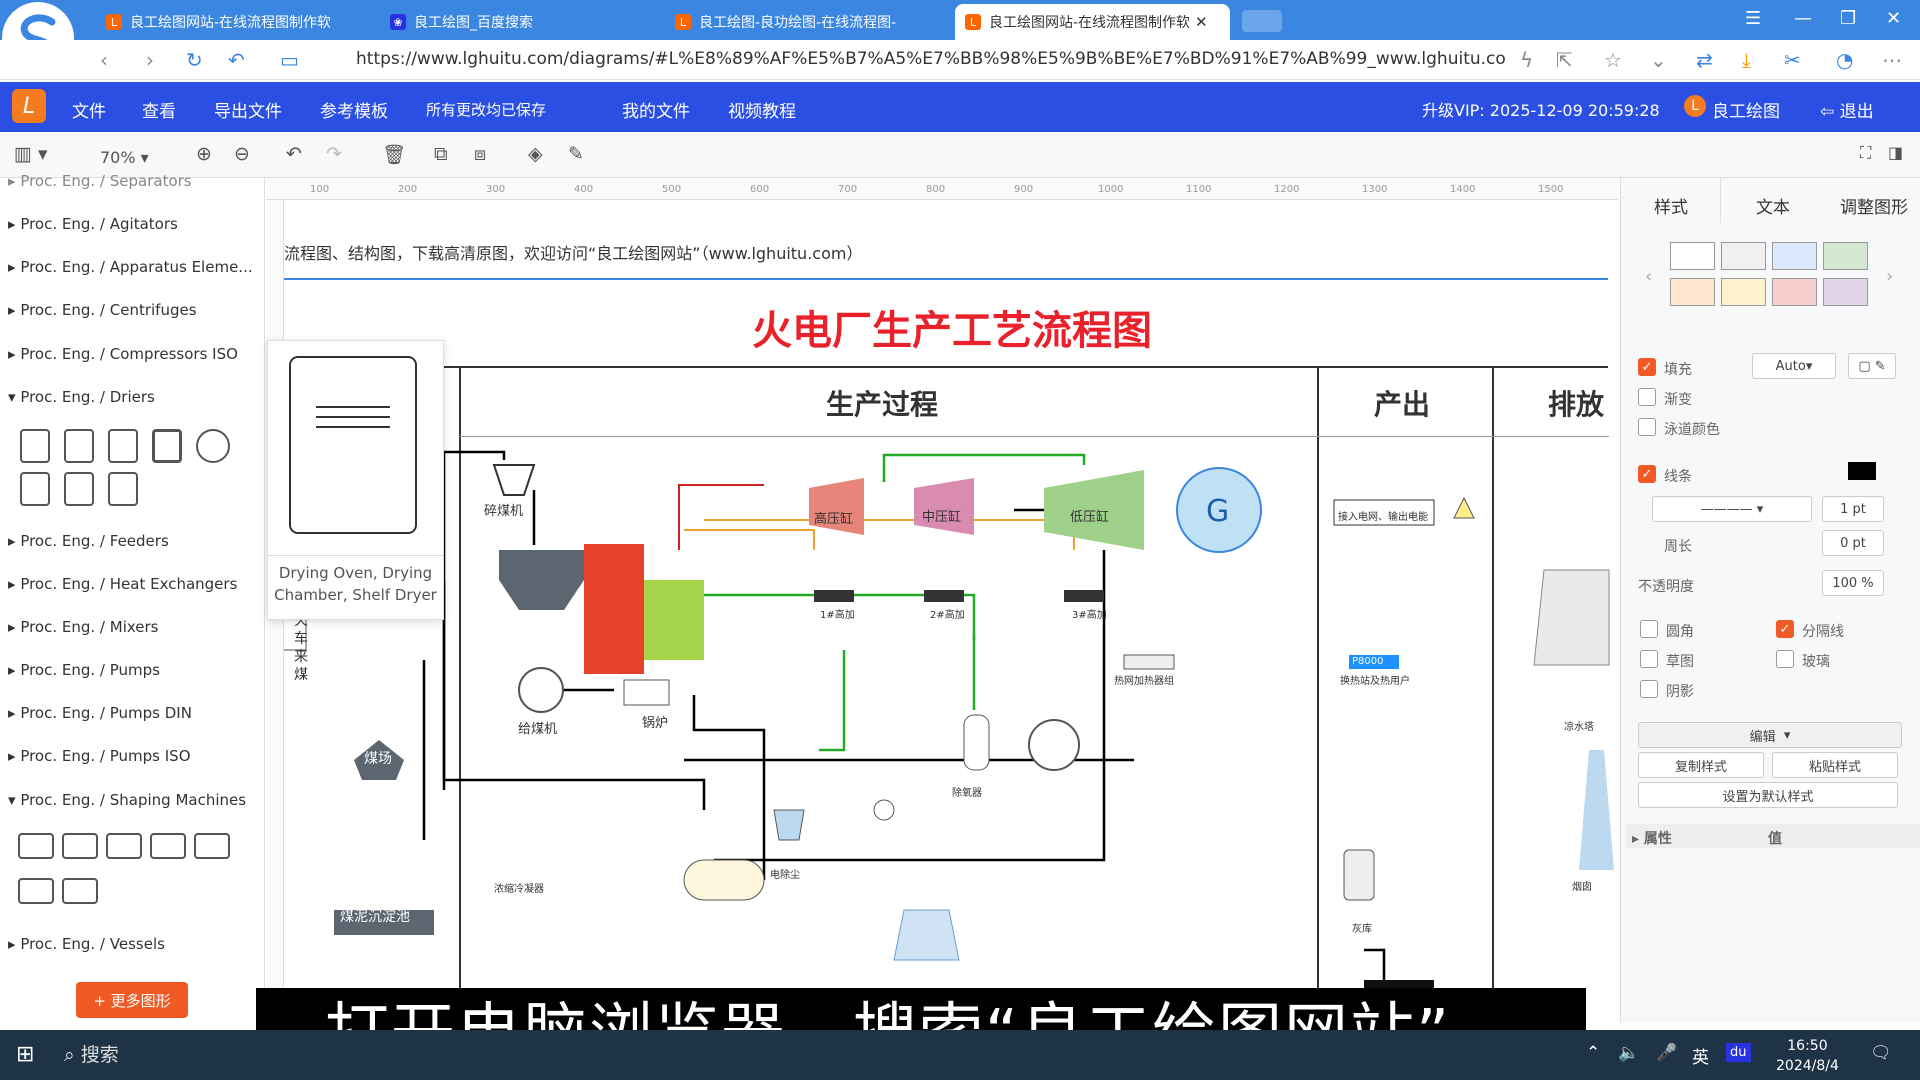 The height and width of the screenshot is (1080, 1920). What do you see at coordinates (1792, 60) in the screenshot?
I see `scissors-icon: ✂` at bounding box center [1792, 60].